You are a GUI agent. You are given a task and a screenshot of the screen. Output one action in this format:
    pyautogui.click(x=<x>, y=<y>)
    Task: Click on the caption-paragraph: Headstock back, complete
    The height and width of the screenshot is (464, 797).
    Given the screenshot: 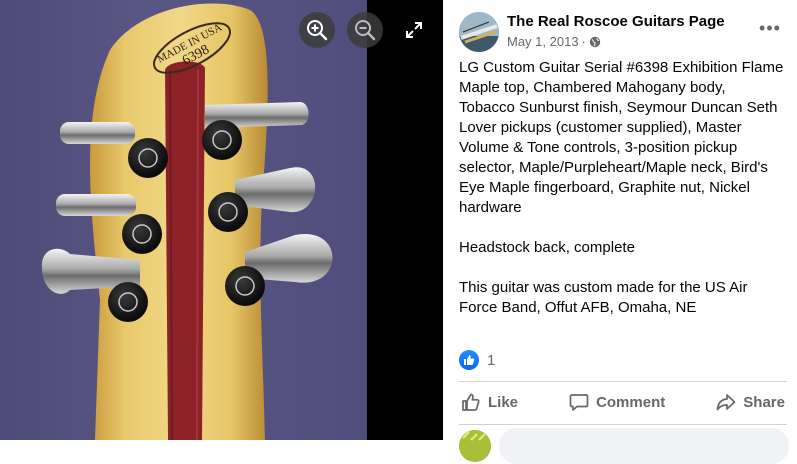 What is the action you would take?
    pyautogui.click(x=547, y=247)
    